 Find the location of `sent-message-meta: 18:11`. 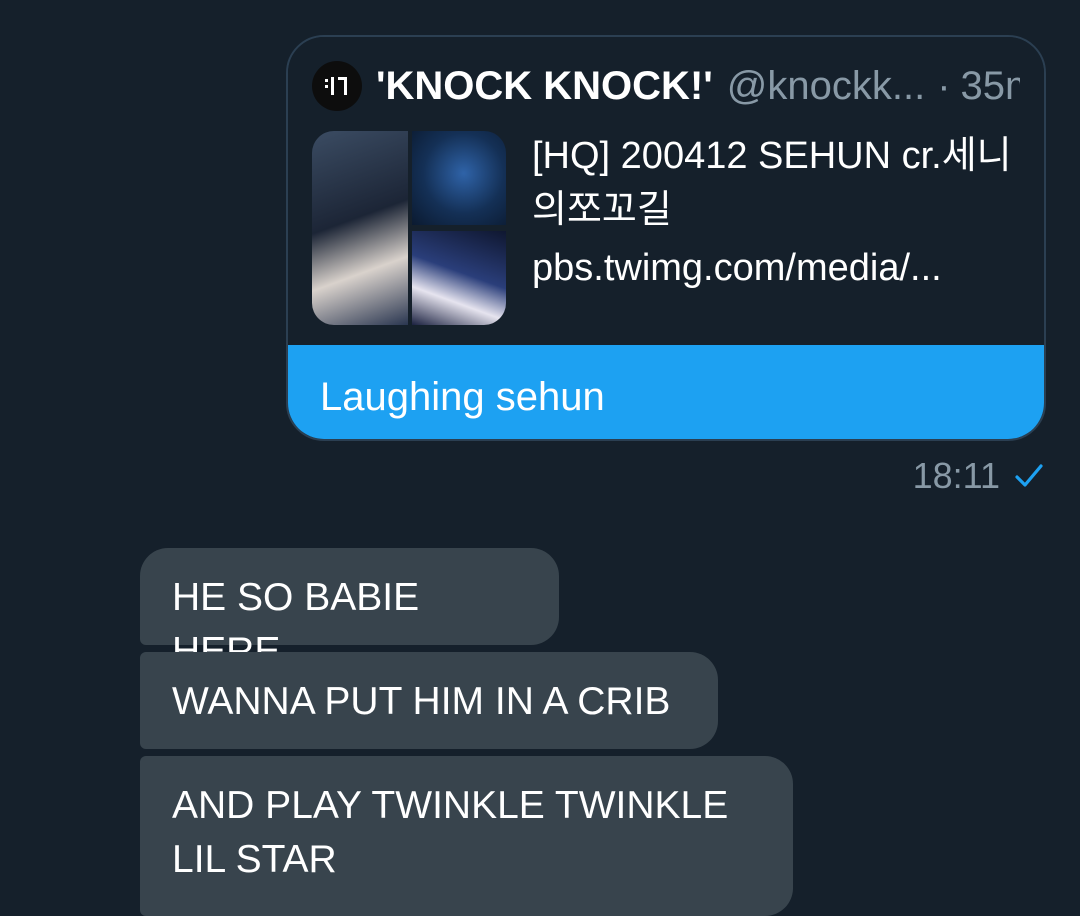

sent-message-meta: 18:11 is located at coordinates (978, 476).